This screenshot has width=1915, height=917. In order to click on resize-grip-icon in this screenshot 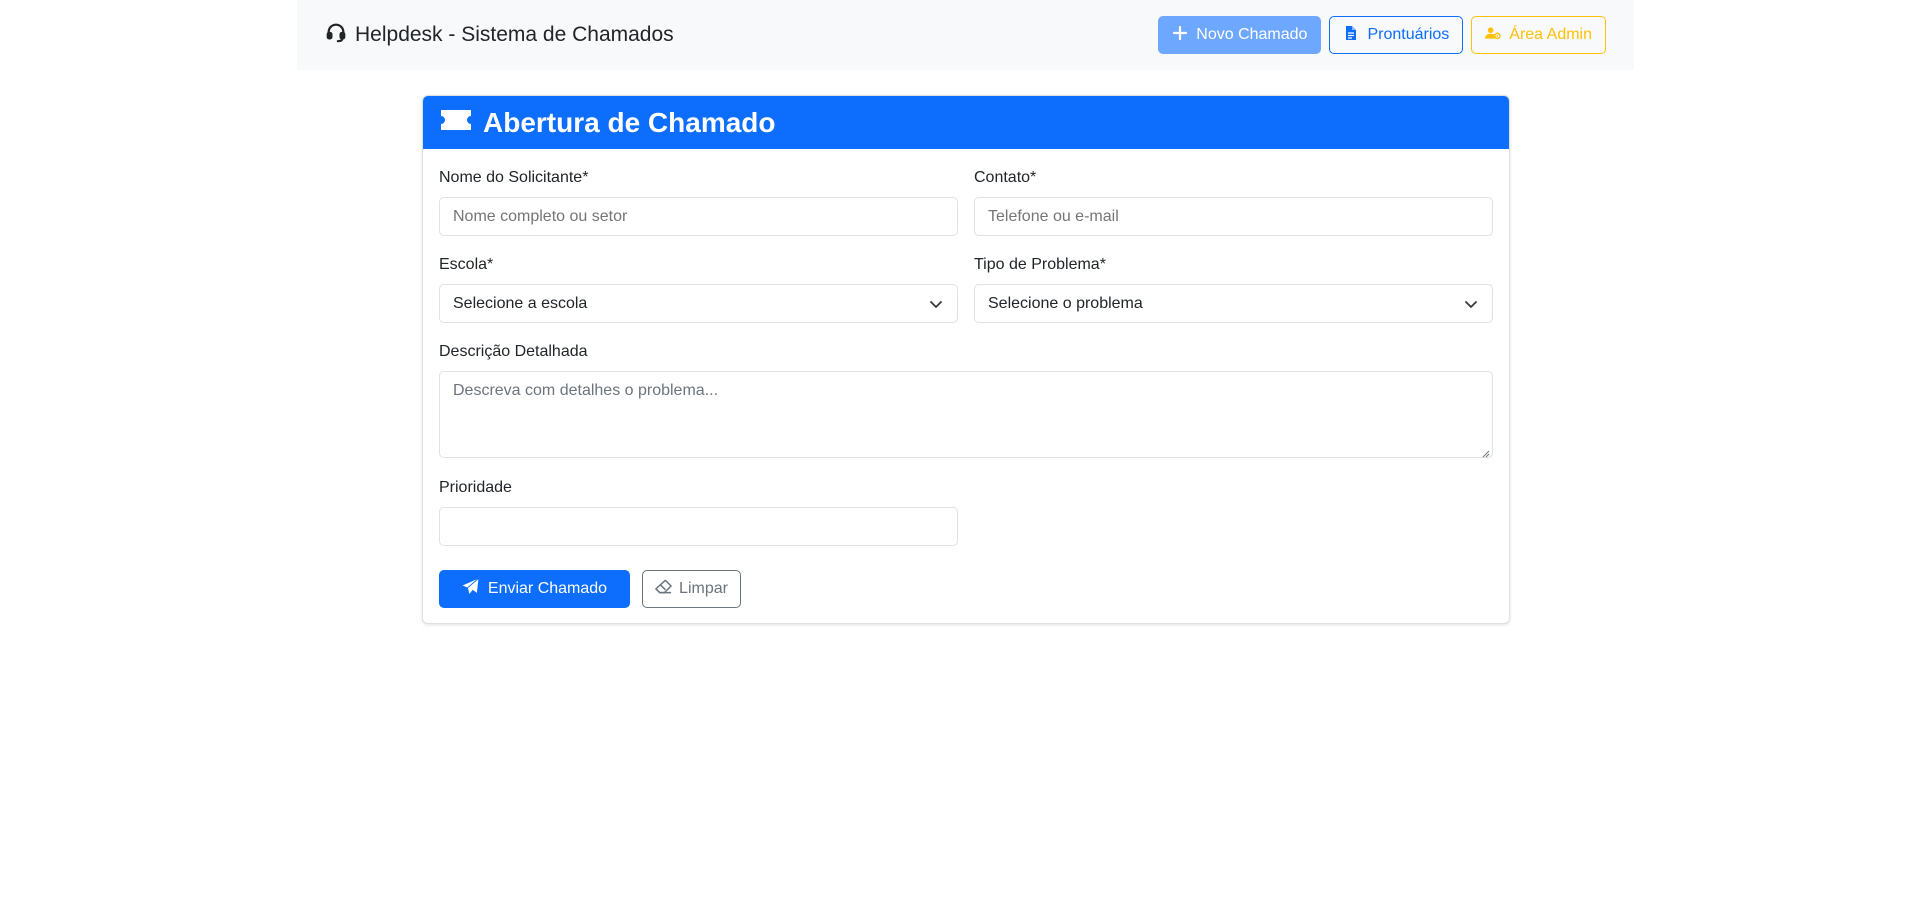, I will do `click(1485, 451)`.